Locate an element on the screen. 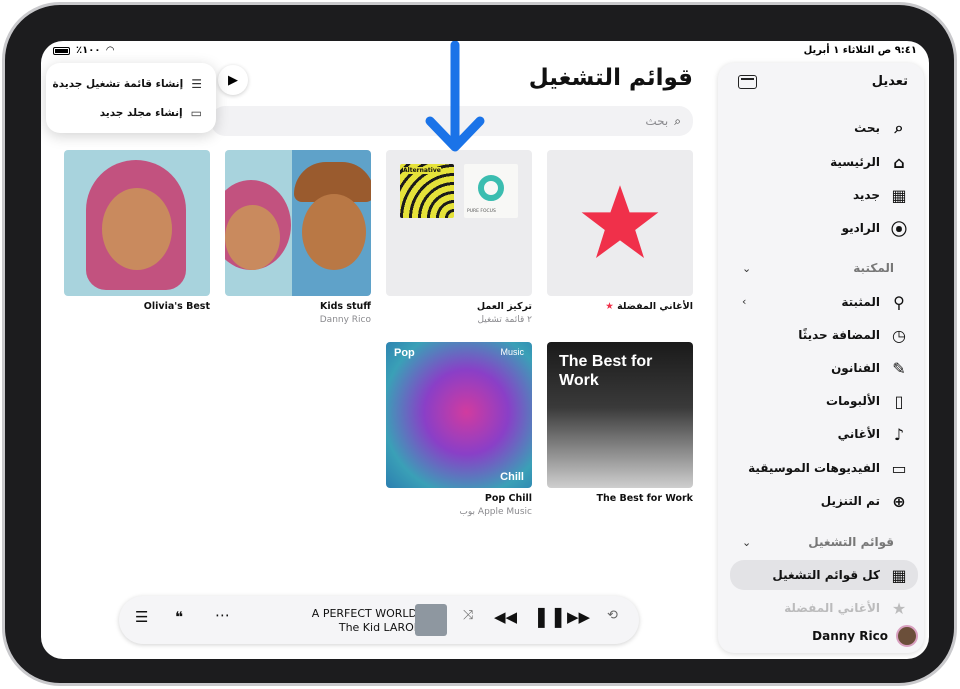 Image resolution: width=960 pixels, height=689 pixels. tile-subtitle: ٢ قائمة تشغيل is located at coordinates (504, 320).